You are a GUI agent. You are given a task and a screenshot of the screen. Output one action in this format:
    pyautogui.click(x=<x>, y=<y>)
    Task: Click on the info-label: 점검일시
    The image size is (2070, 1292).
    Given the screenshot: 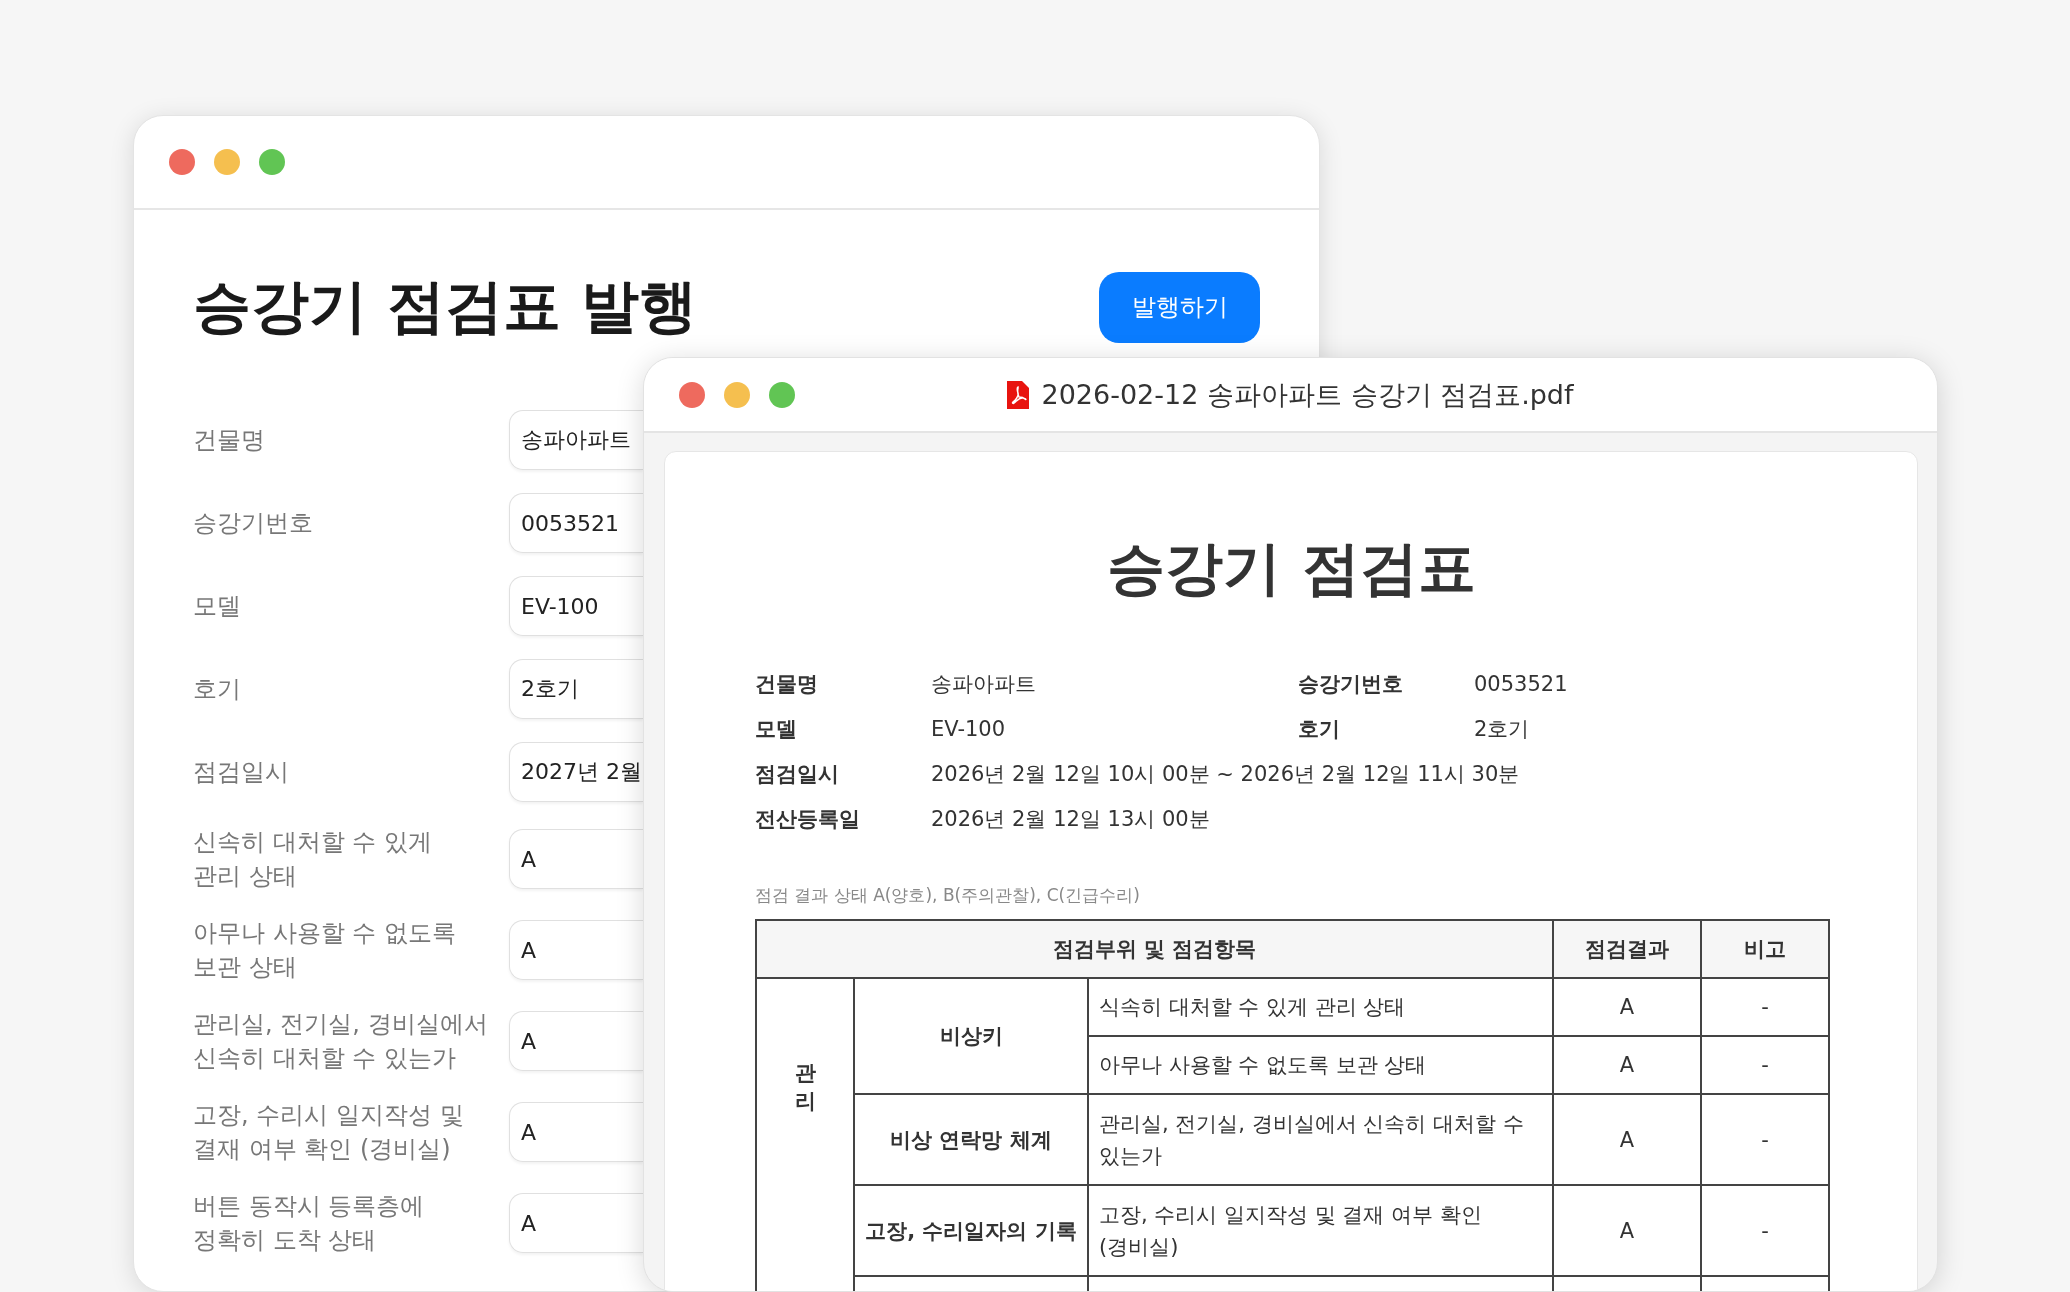 What is the action you would take?
    pyautogui.click(x=797, y=774)
    